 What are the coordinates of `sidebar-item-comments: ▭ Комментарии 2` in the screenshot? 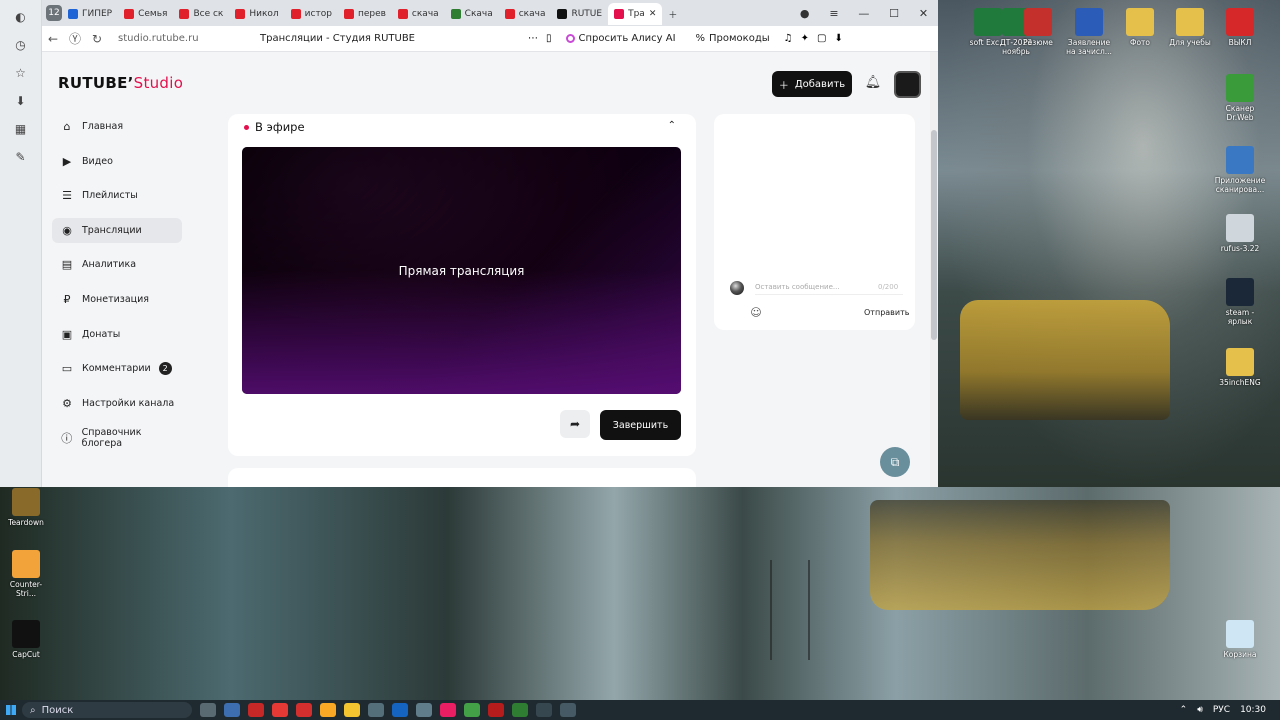 It's located at (117, 368).